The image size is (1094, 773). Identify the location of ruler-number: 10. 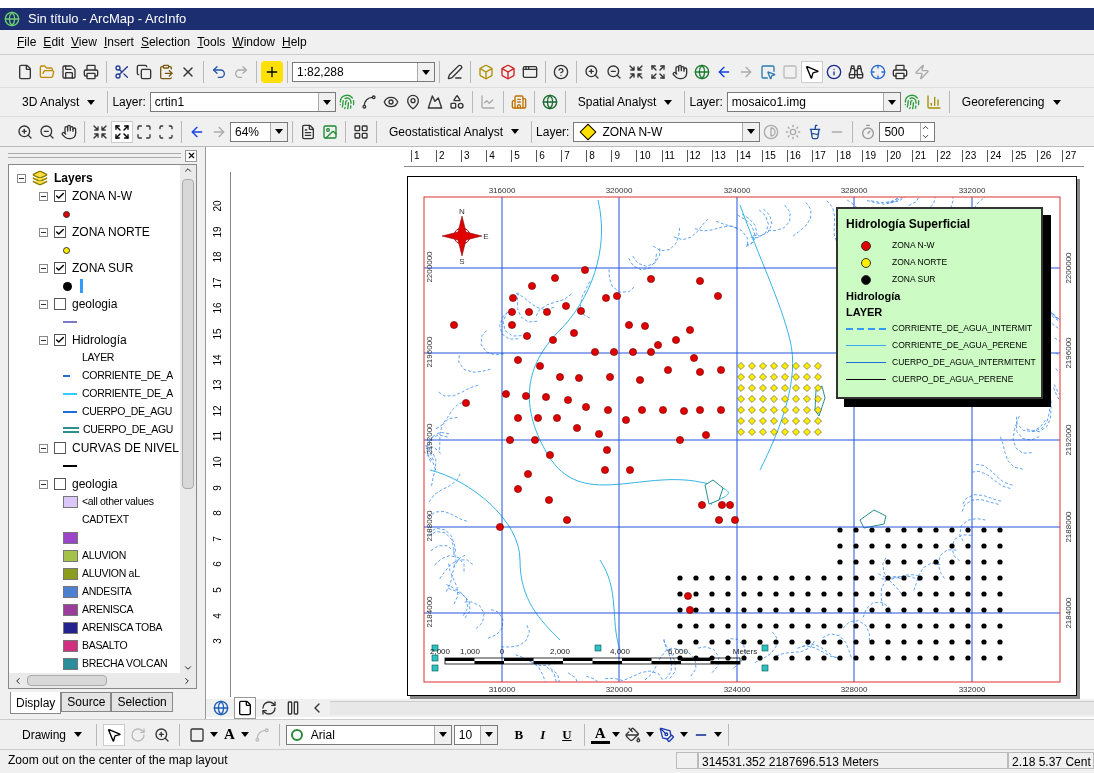
(218, 462).